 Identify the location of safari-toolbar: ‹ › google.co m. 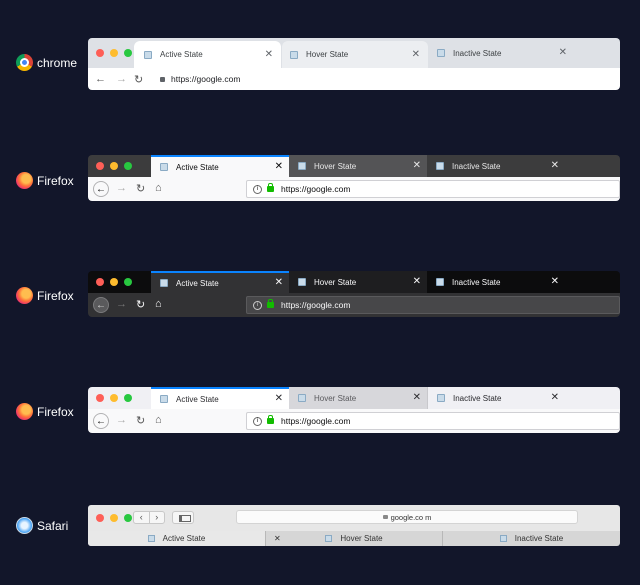
(354, 518).